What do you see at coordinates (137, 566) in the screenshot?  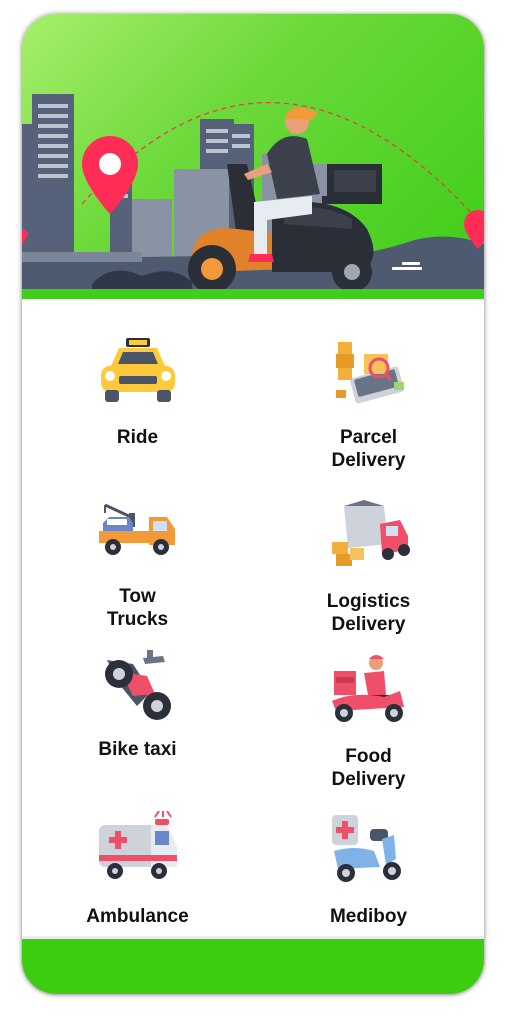 I see `service-tow-trucks: Tow Trucks` at bounding box center [137, 566].